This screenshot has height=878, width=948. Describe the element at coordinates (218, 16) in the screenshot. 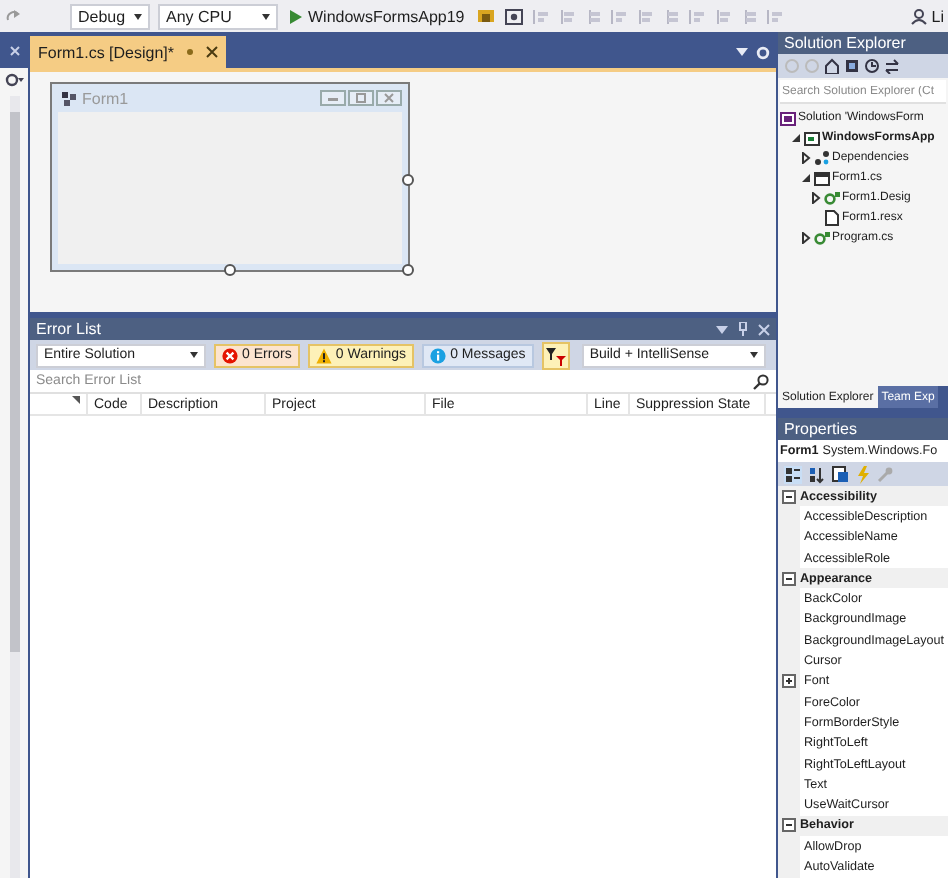

I see `platform-dropdown: Any CPU` at that location.